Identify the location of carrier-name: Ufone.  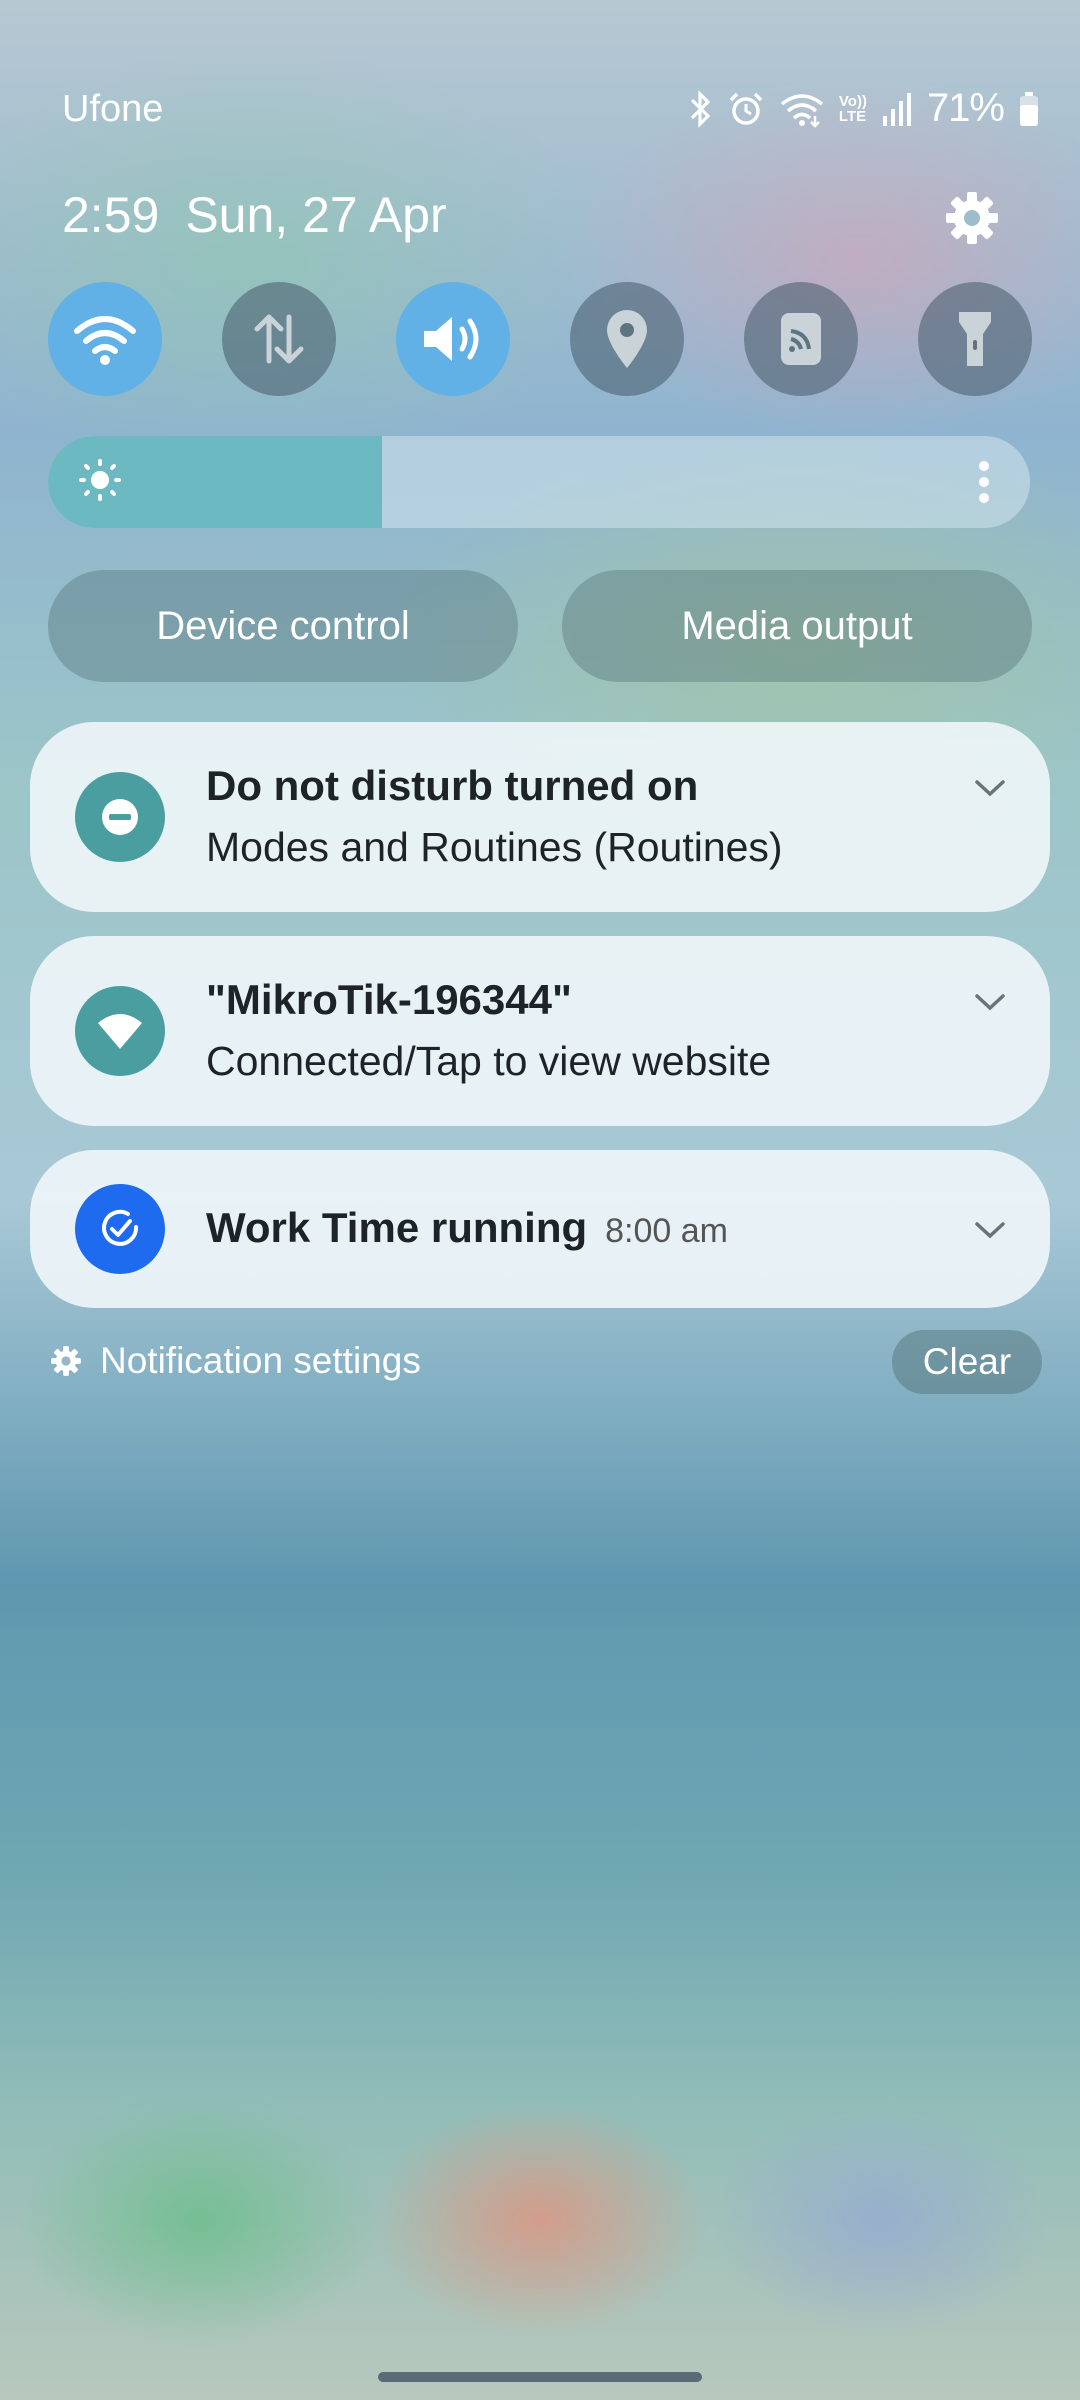
(113, 109).